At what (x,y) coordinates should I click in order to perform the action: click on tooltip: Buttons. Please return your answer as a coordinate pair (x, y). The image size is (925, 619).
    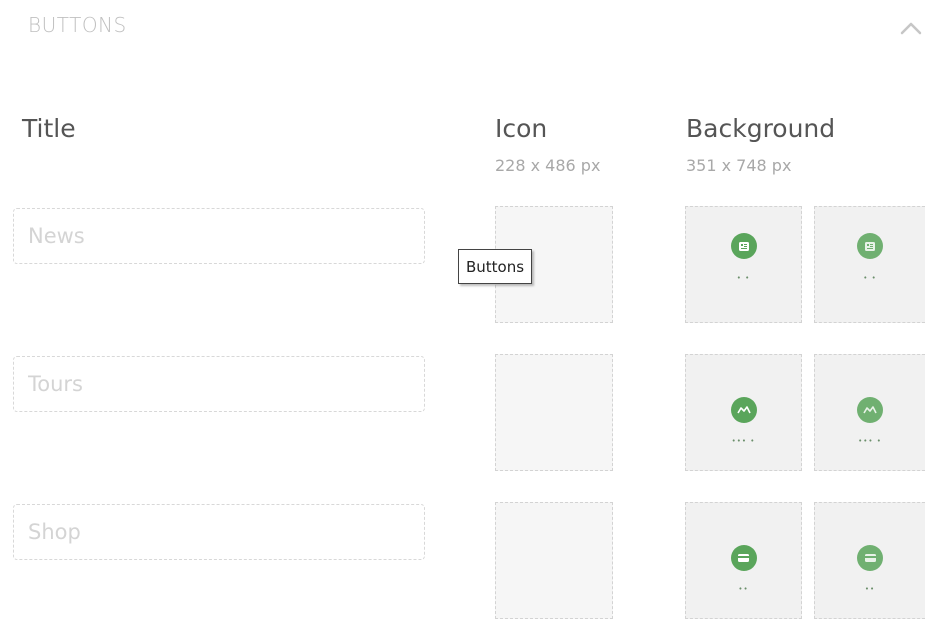
    Looking at the image, I should click on (495, 266).